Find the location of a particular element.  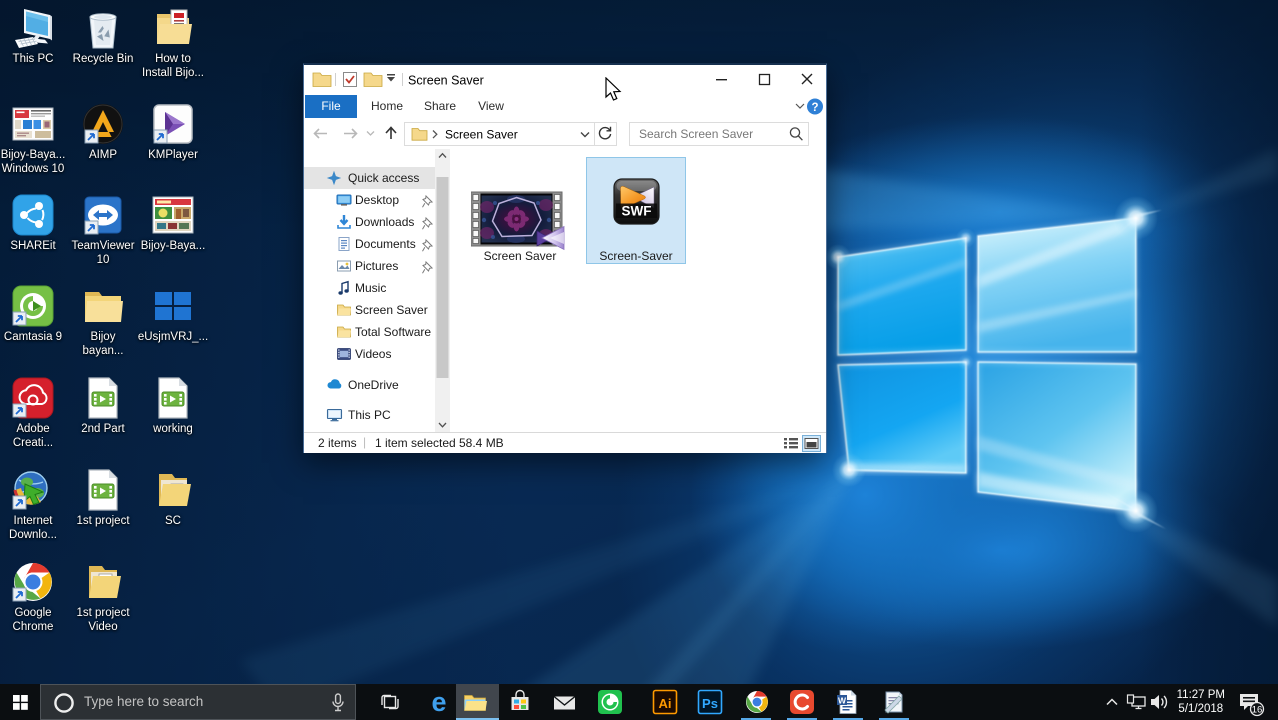

svg-text: 16 is located at coordinates (1257, 710).